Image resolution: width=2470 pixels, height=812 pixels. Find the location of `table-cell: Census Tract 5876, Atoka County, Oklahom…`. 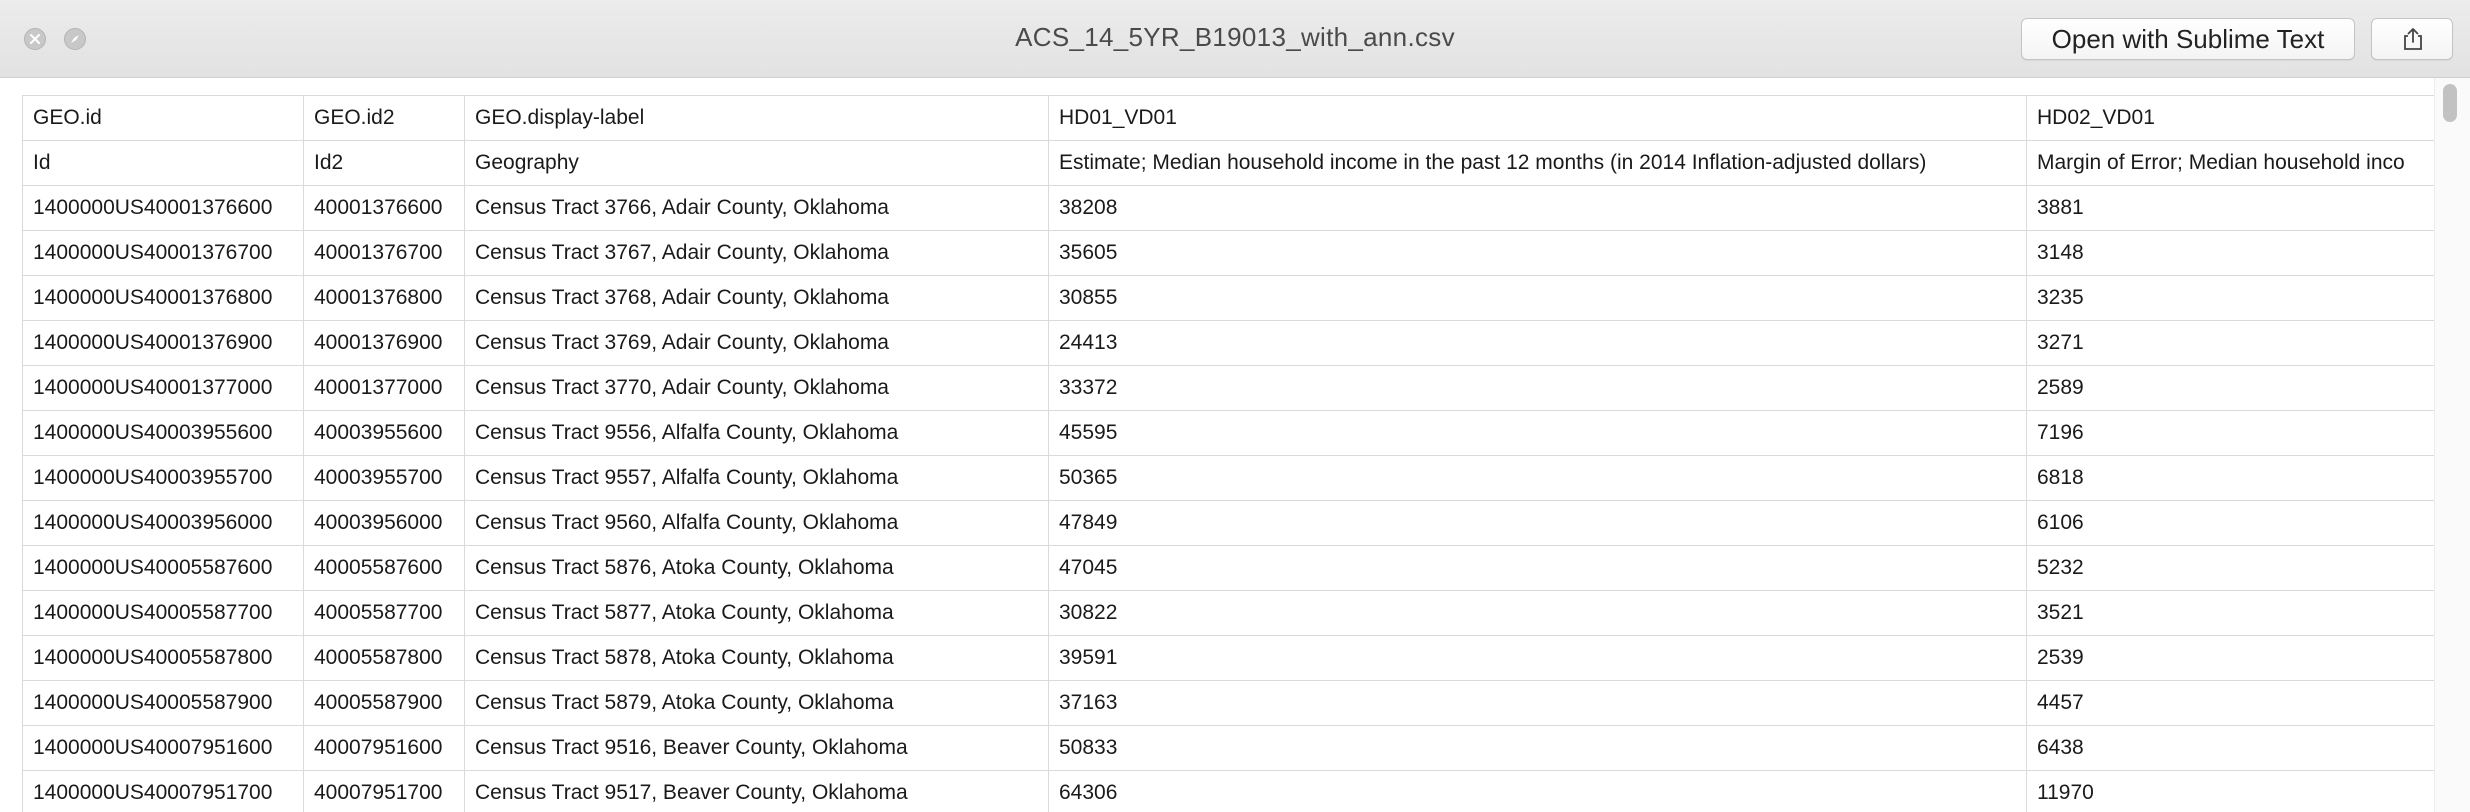

table-cell: Census Tract 5876, Atoka County, Oklahom… is located at coordinates (756, 568).